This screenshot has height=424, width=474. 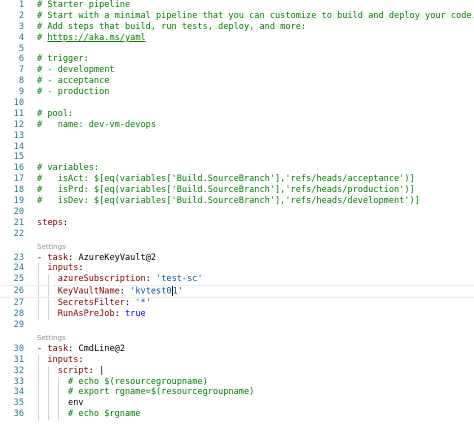 What do you see at coordinates (143, 303) in the screenshot?
I see `yaml-value: '*'` at bounding box center [143, 303].